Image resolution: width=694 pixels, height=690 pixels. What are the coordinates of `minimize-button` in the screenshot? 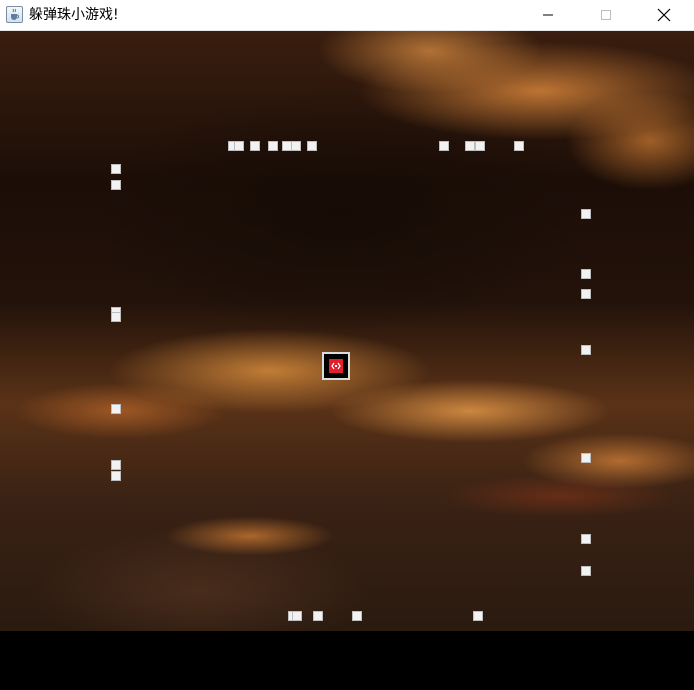 It's located at (548, 15).